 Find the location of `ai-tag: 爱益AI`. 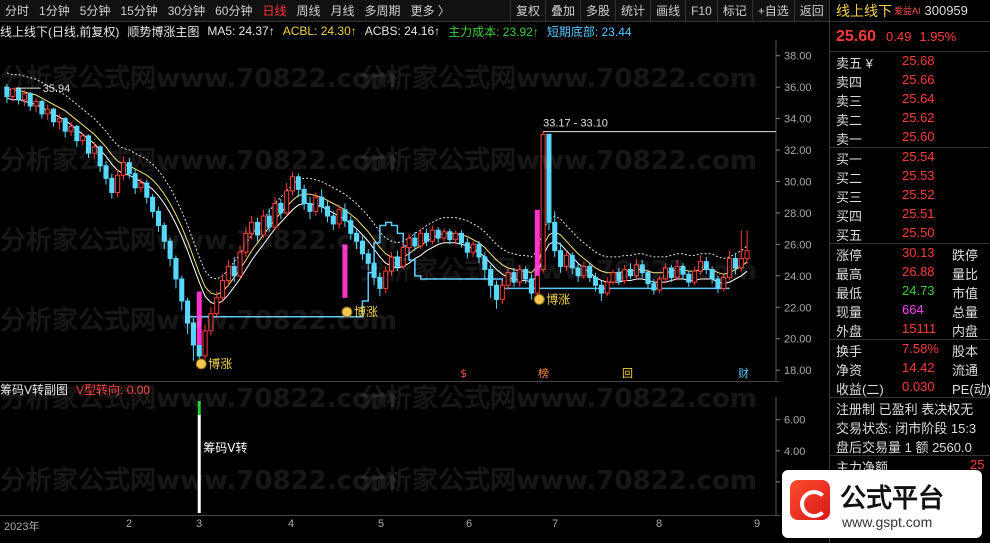

ai-tag: 爱益AI is located at coordinates (907, 10).